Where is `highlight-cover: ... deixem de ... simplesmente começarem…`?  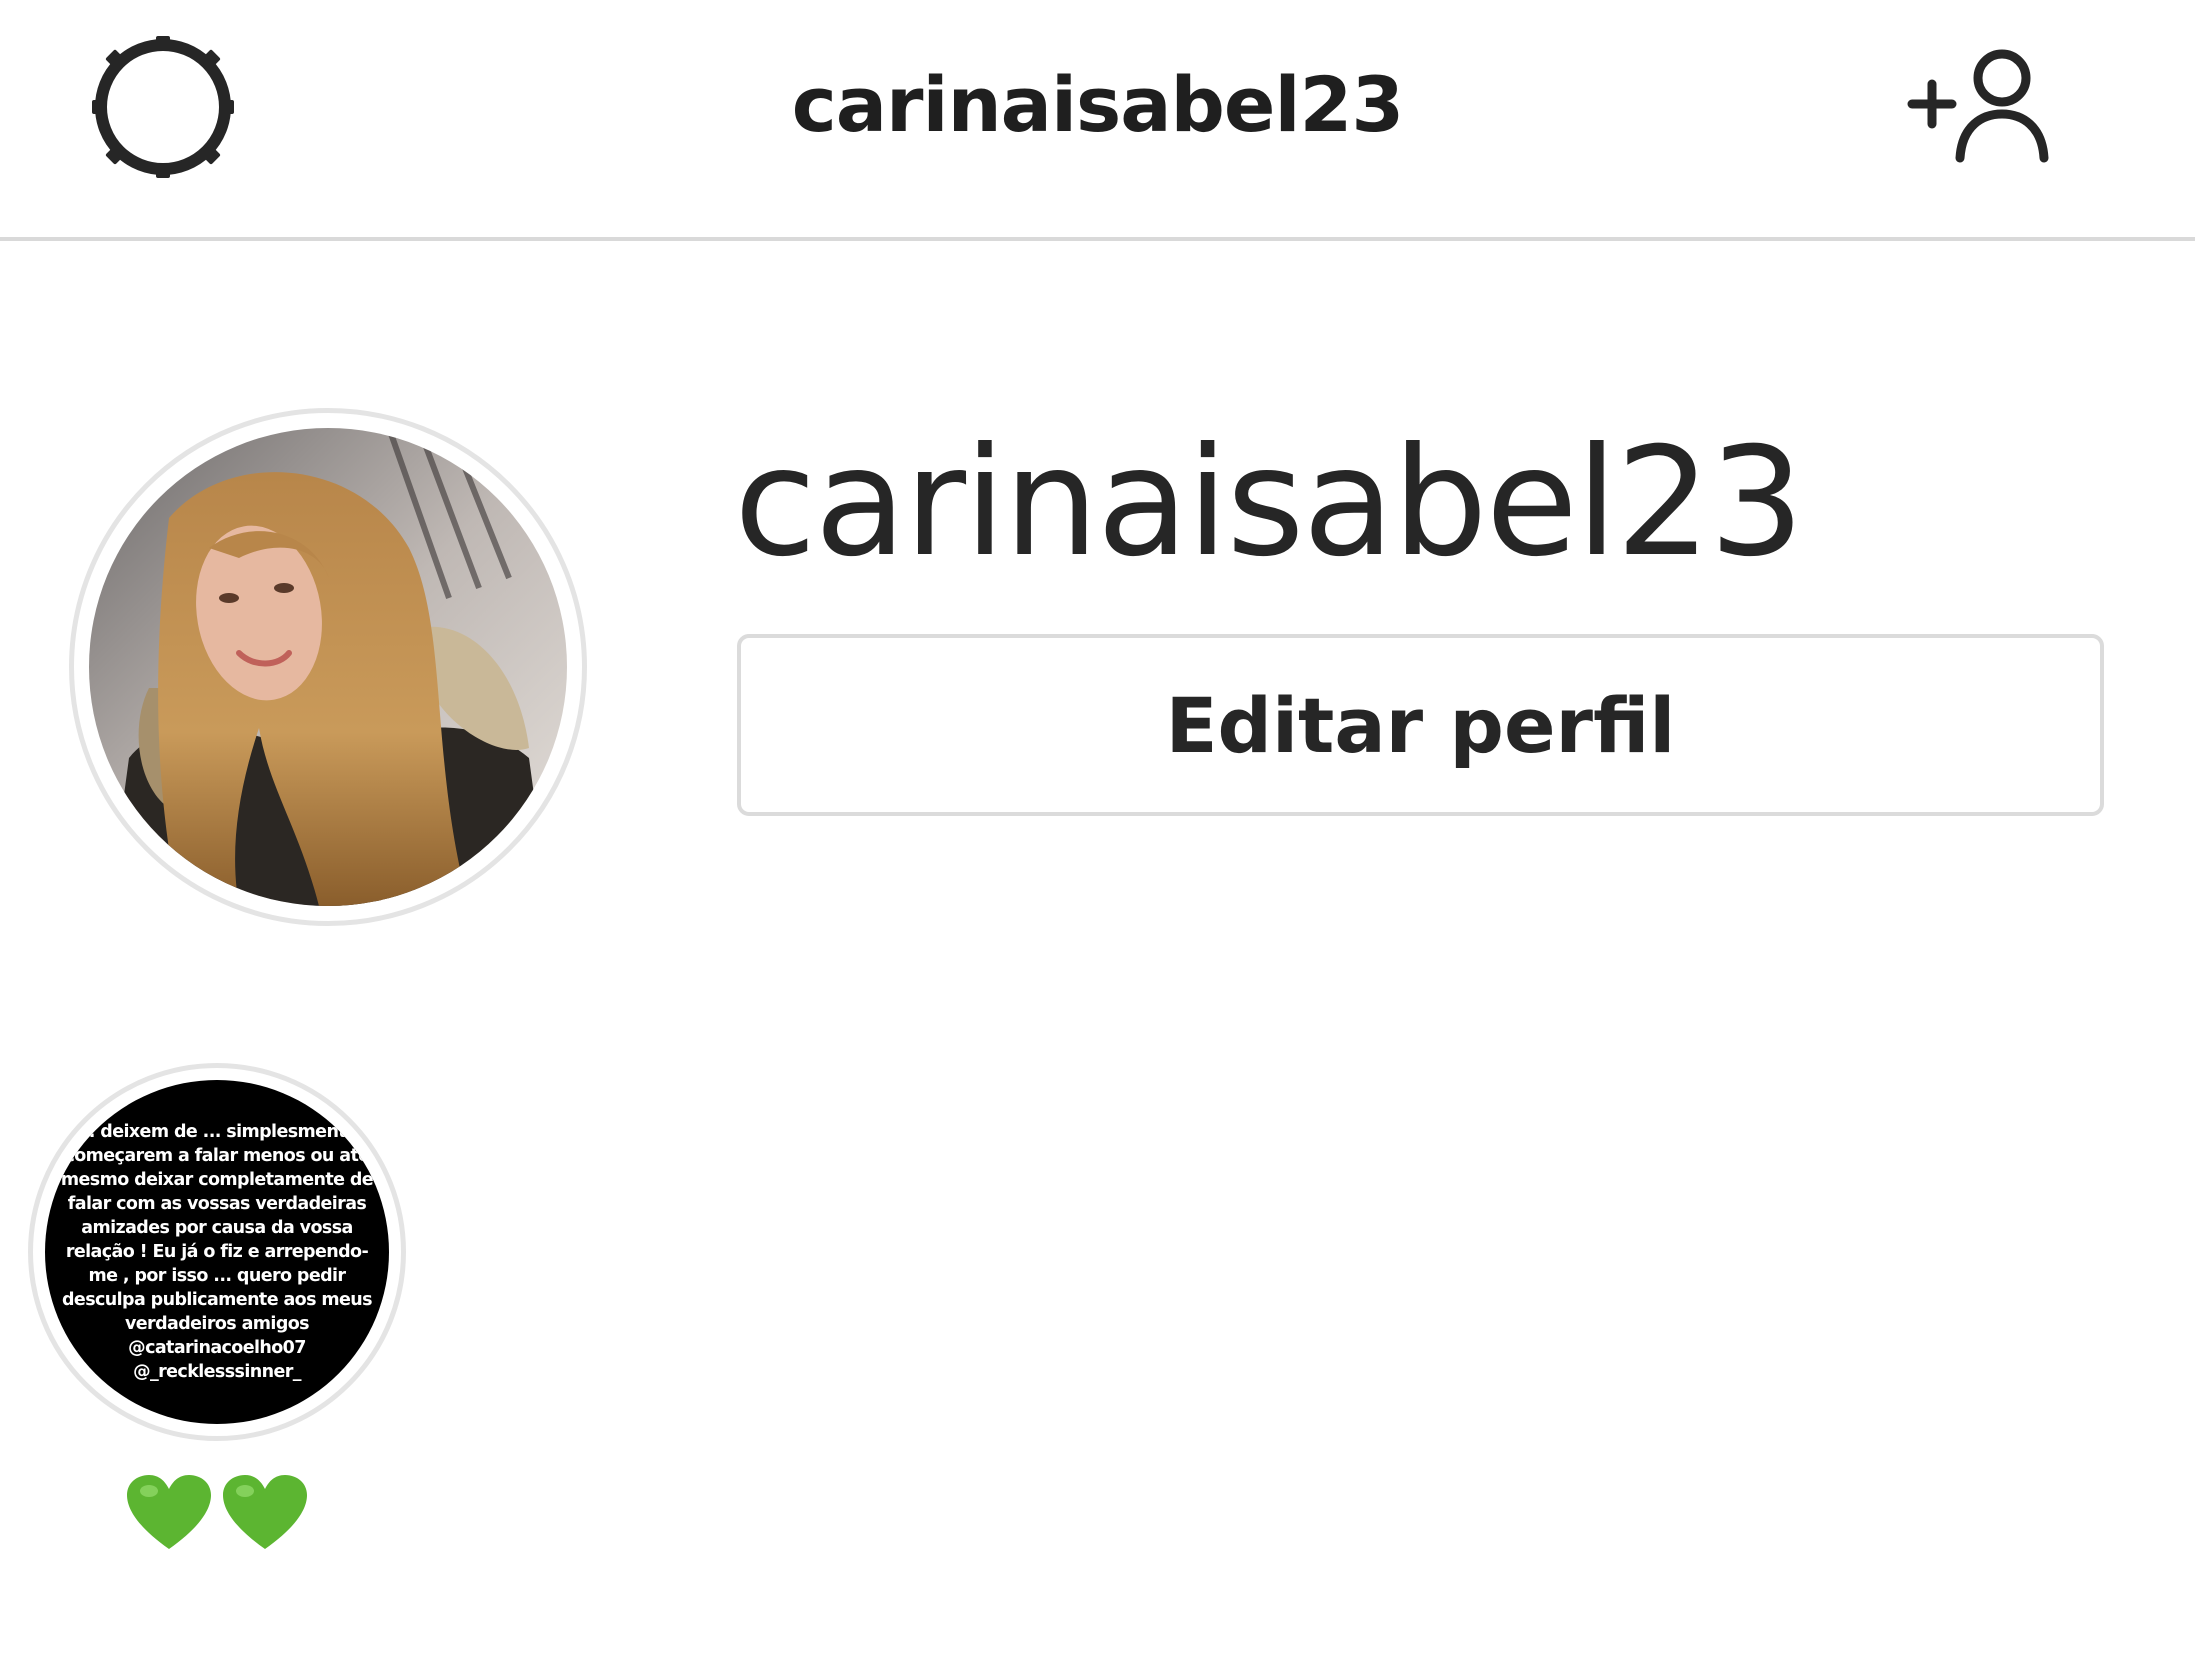
highlight-cover: ... deixem de ... simplesmente começarem… is located at coordinates (217, 1252).